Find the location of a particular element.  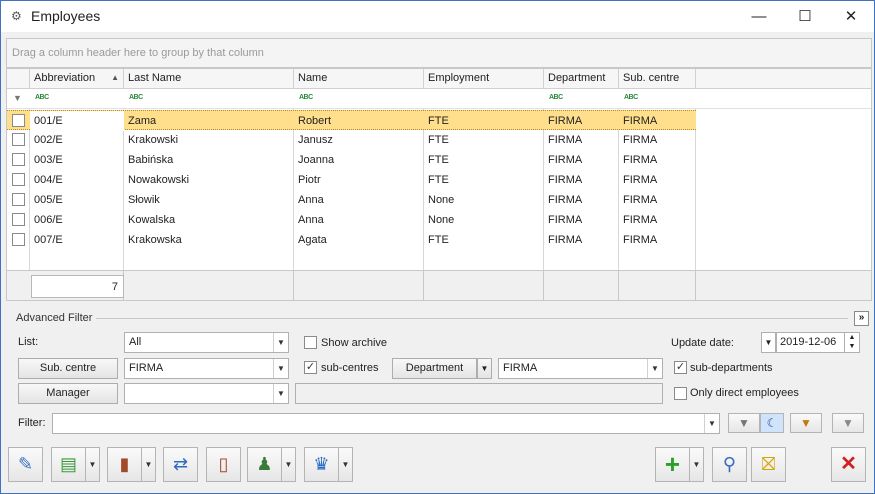

close-icon: ✕ is located at coordinates (848, 464).